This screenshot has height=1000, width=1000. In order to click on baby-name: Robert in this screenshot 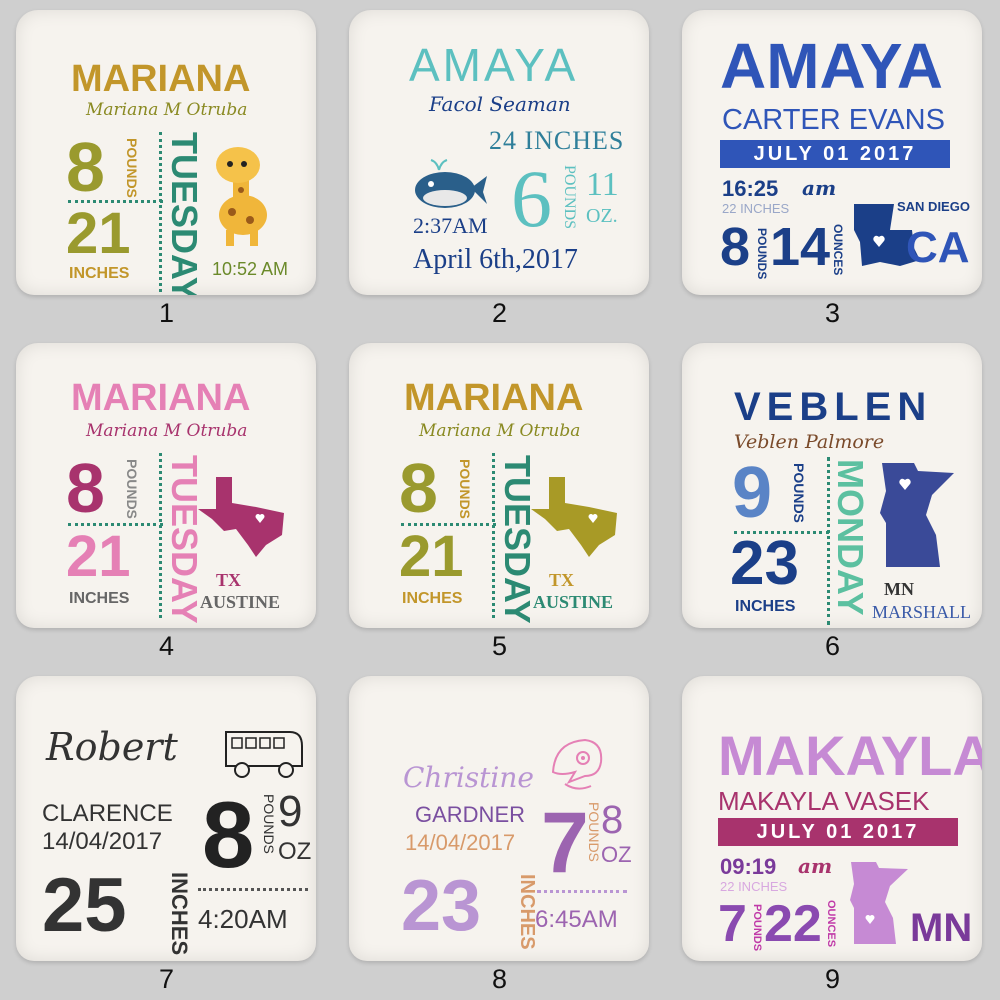, I will do `click(112, 747)`.